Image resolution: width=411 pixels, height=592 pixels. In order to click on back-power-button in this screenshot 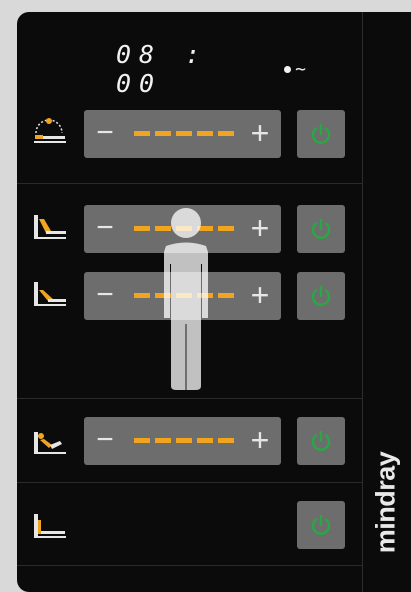, I will do `click(321, 229)`.